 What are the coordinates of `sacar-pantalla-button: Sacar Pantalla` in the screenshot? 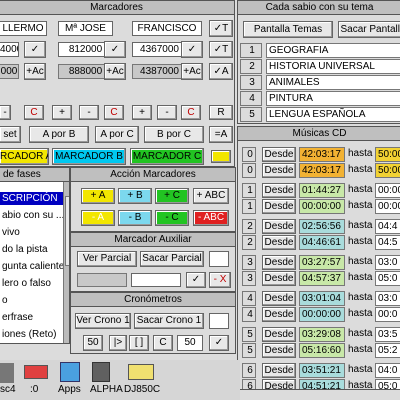 It's located at (369, 29).